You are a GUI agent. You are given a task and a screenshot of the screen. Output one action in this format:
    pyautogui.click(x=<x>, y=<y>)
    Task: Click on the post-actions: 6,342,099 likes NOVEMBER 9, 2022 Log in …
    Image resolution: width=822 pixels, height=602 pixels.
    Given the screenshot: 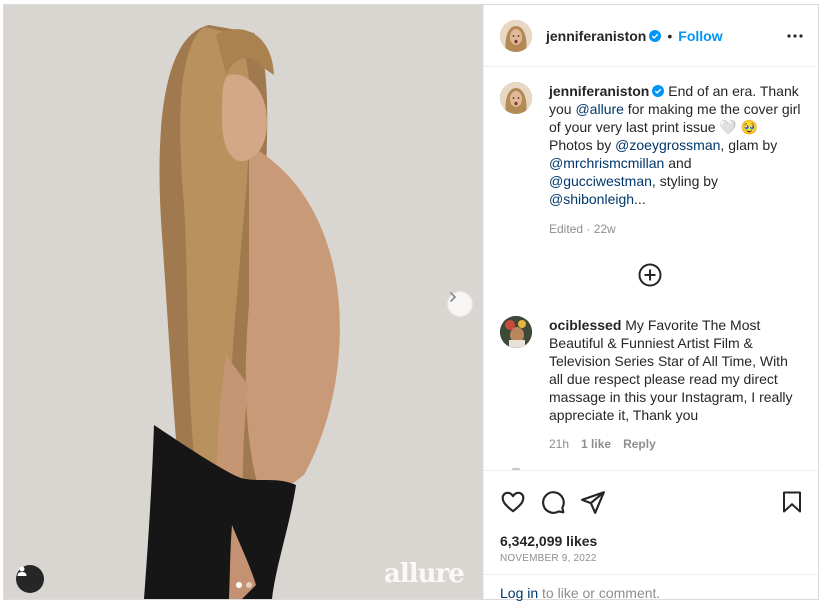 What is the action you would take?
    pyautogui.click(x=651, y=535)
    